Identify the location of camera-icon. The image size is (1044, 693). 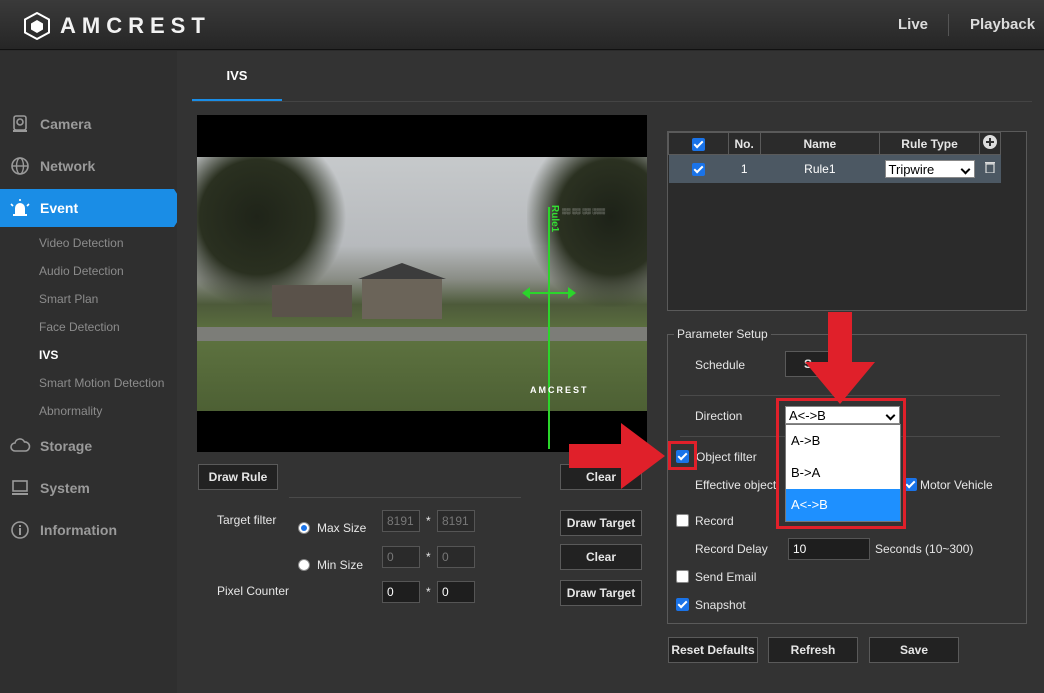
(20, 124).